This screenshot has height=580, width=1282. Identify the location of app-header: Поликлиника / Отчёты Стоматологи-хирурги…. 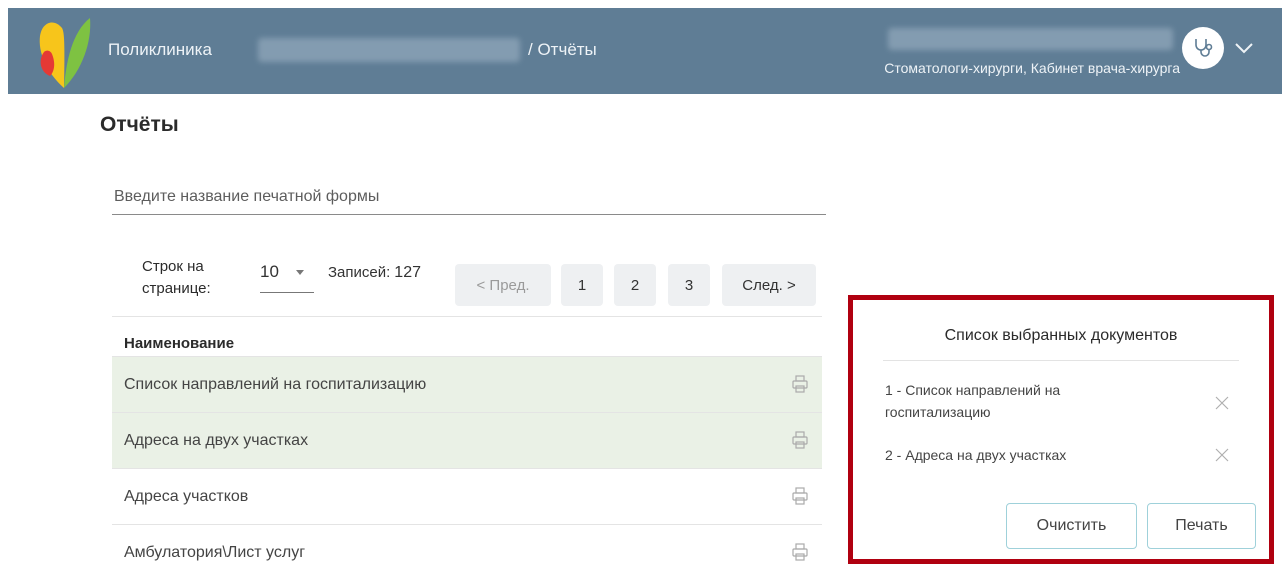
(645, 51).